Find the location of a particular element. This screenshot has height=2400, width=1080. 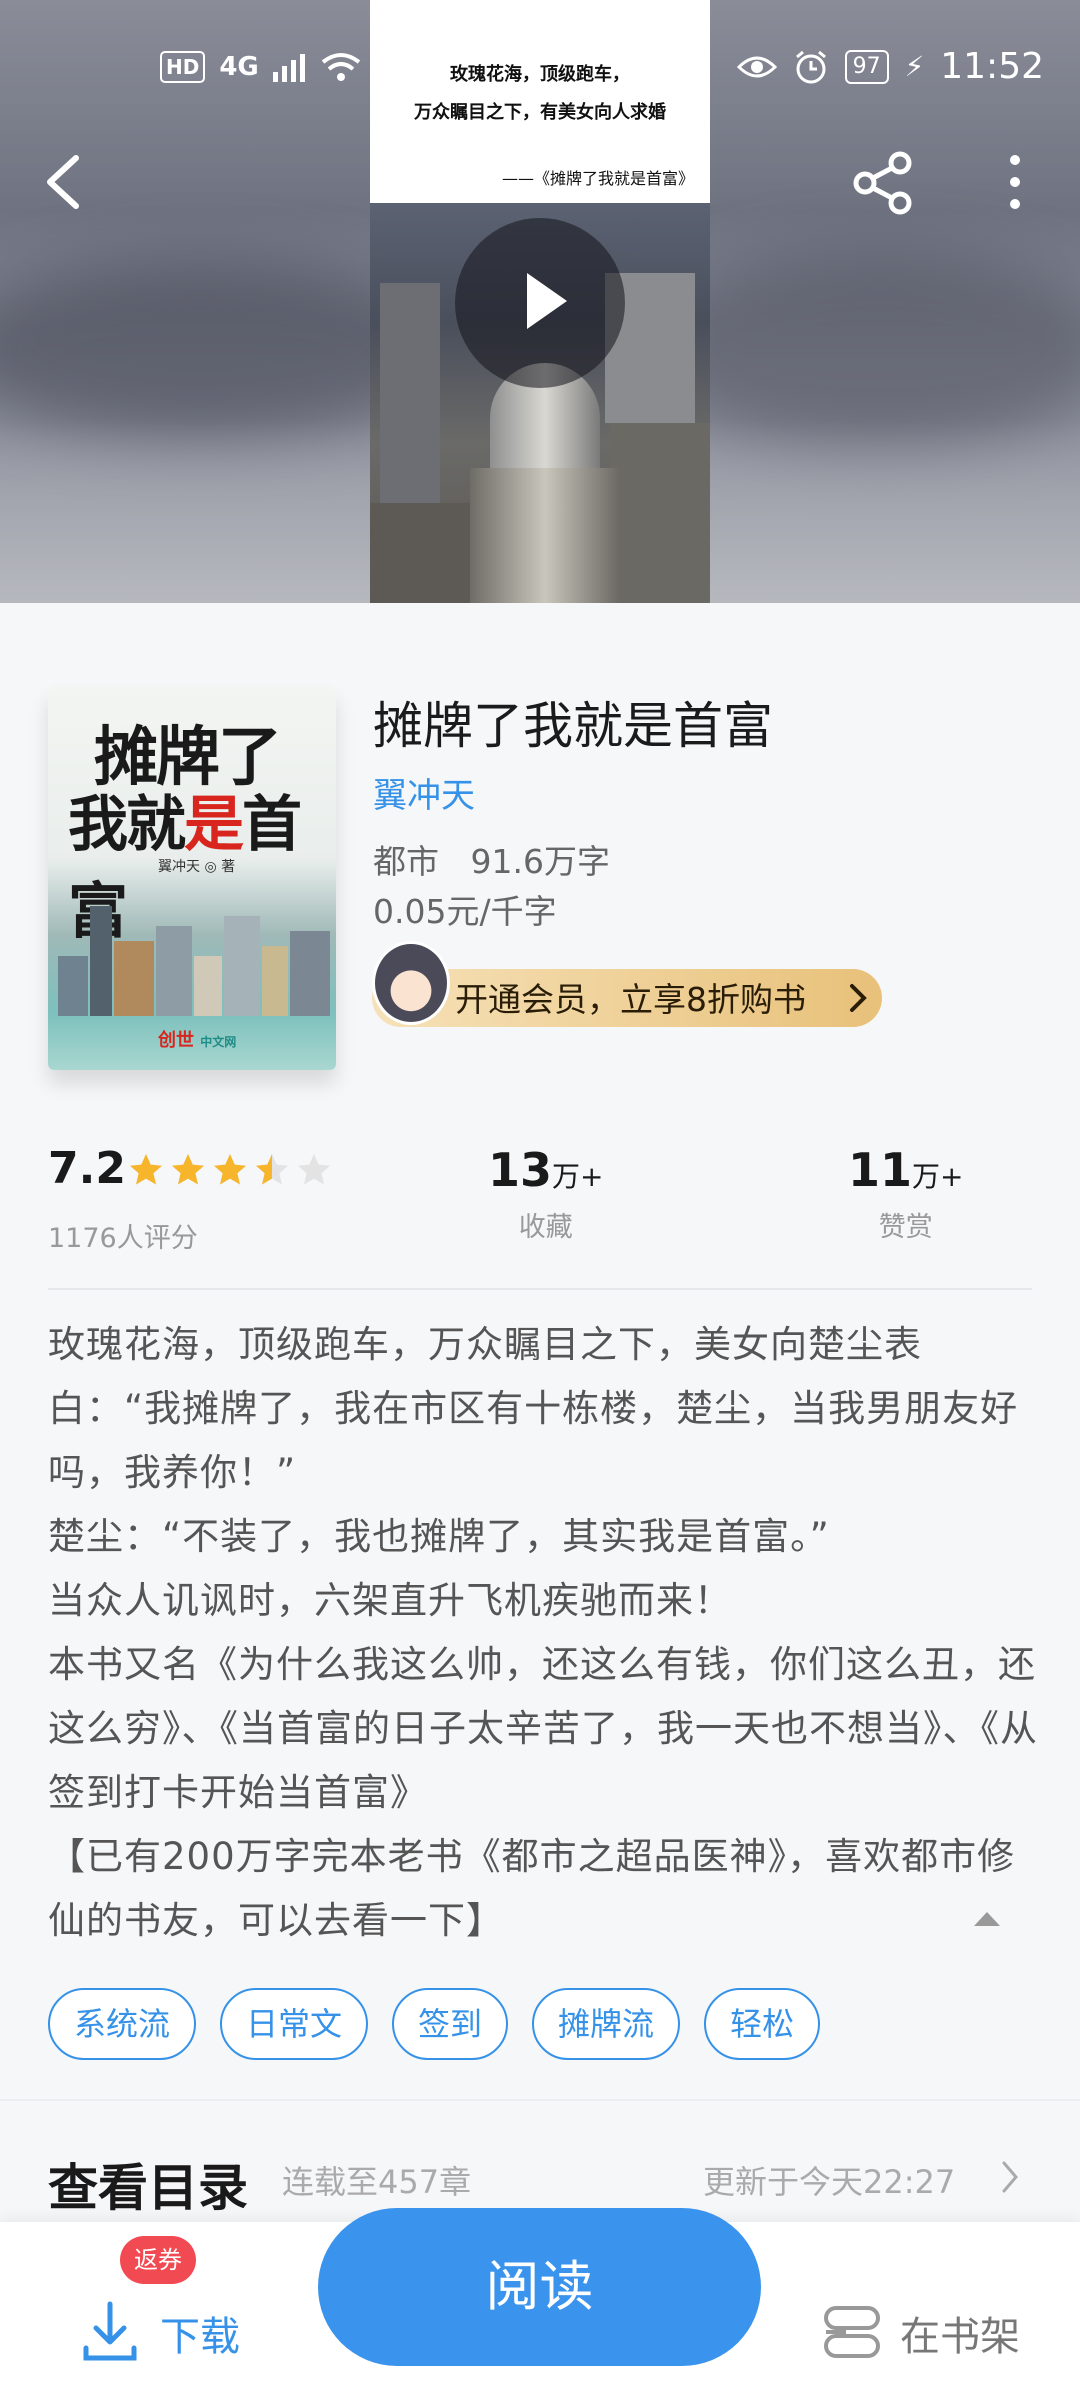

tag-chip: 轻松 is located at coordinates (762, 2024).